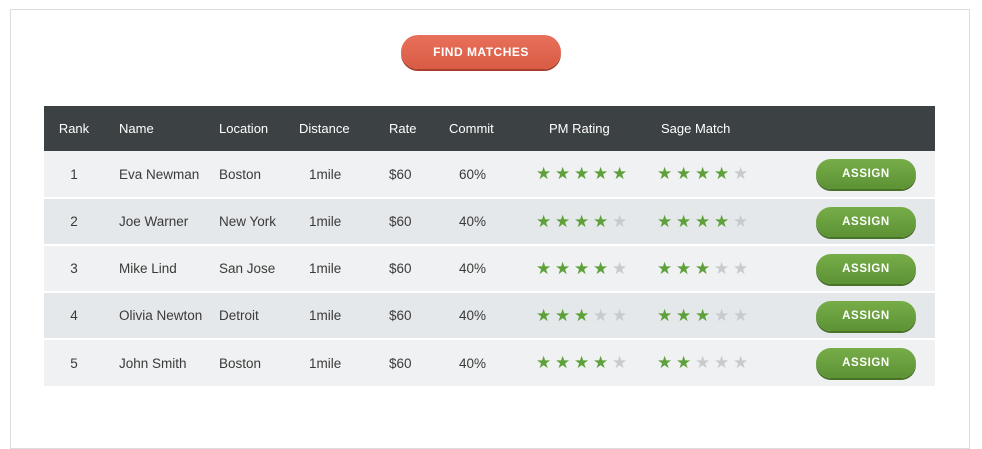  Describe the element at coordinates (74, 315) in the screenshot. I see `rank-cell: 4` at that location.